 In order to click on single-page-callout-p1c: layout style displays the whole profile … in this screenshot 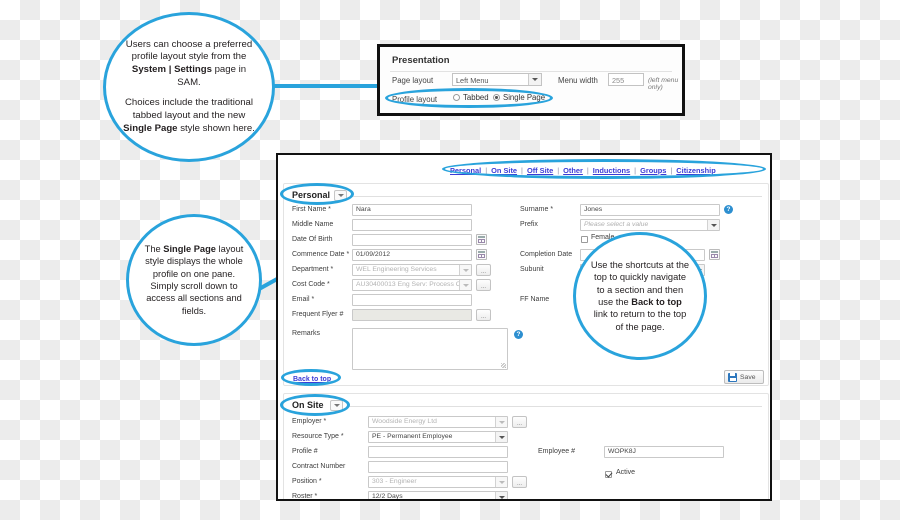, I will do `click(194, 280)`.